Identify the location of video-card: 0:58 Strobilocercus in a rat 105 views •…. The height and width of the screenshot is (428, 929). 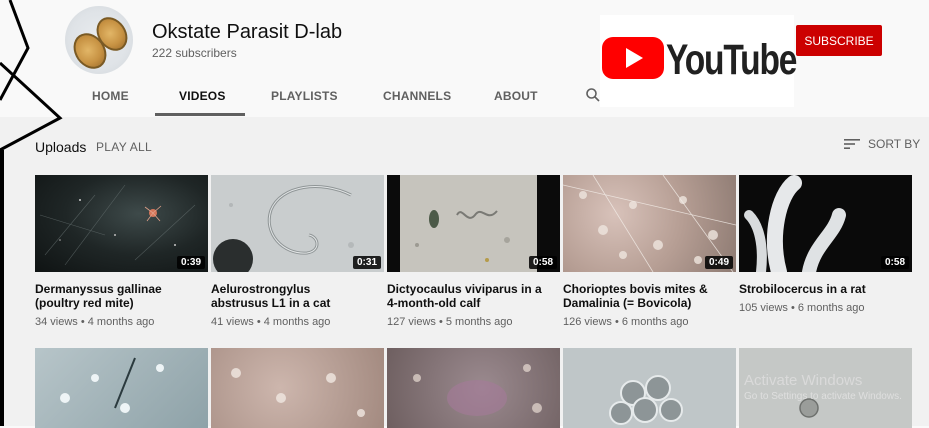
(825, 244).